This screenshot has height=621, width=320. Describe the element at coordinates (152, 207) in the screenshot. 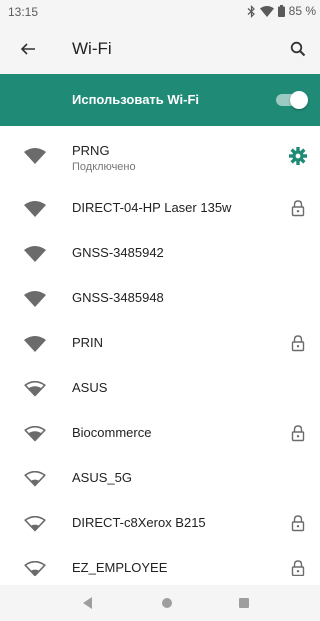

I see `network-name: DIRECT-04-HP Laser 135w` at that location.